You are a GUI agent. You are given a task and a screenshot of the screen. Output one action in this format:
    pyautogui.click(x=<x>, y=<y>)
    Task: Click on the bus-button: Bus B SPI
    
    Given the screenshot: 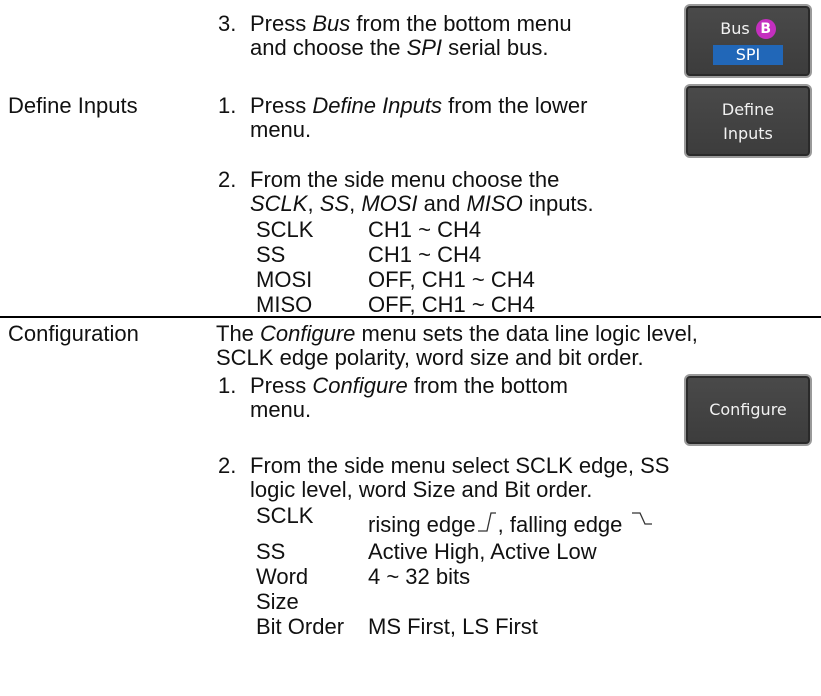 What is the action you would take?
    pyautogui.click(x=748, y=41)
    